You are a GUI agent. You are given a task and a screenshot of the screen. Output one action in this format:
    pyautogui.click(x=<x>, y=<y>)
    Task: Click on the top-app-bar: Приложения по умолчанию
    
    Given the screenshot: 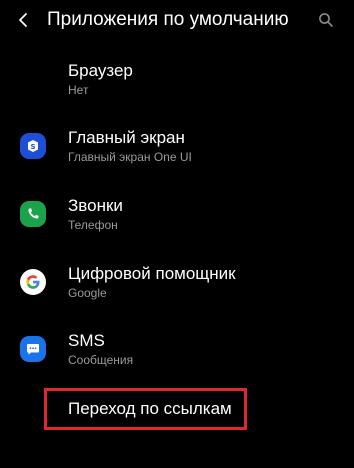 What is the action you would take?
    pyautogui.click(x=177, y=20)
    